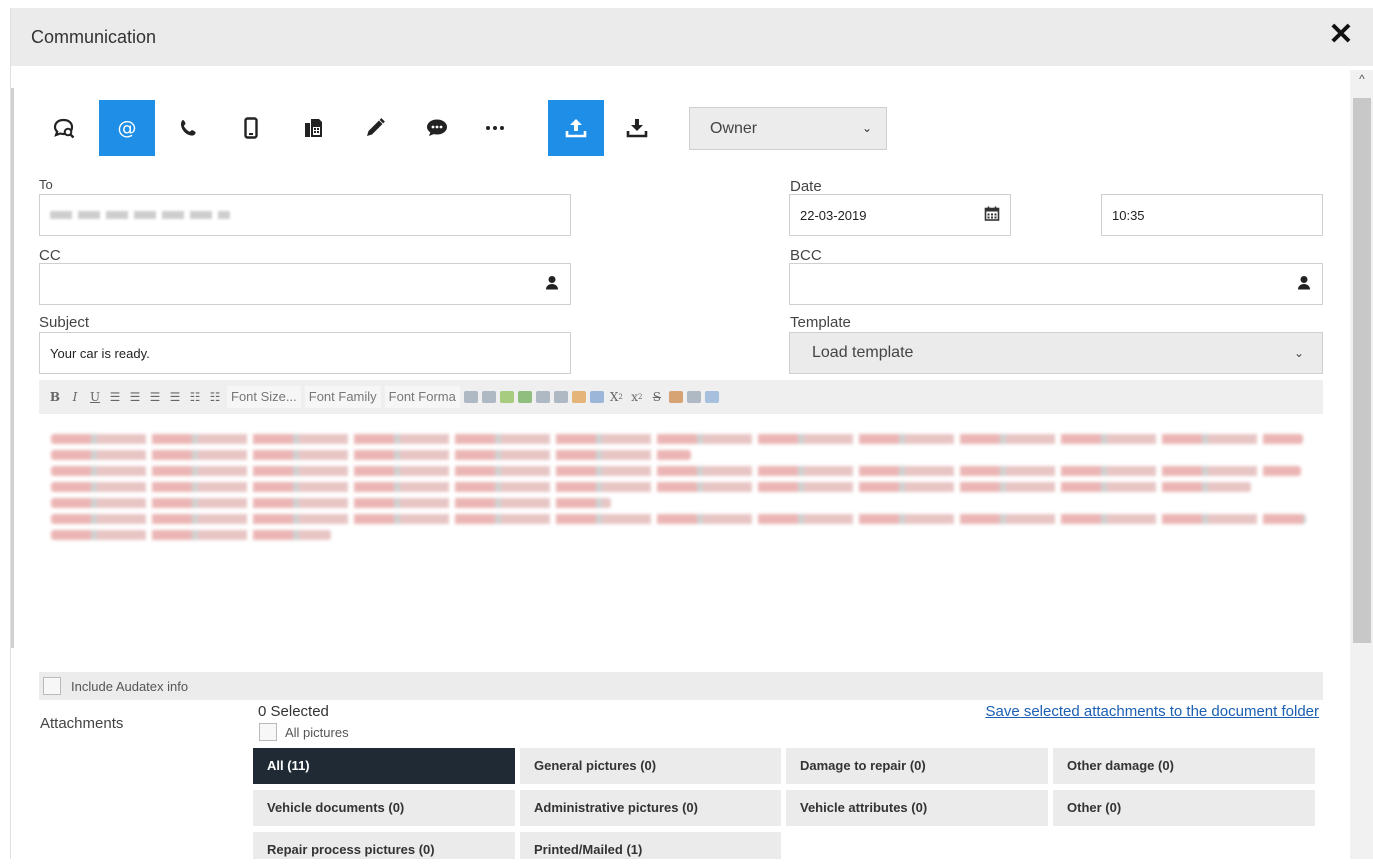 The height and width of the screenshot is (868, 1373). I want to click on download-icon, so click(637, 128).